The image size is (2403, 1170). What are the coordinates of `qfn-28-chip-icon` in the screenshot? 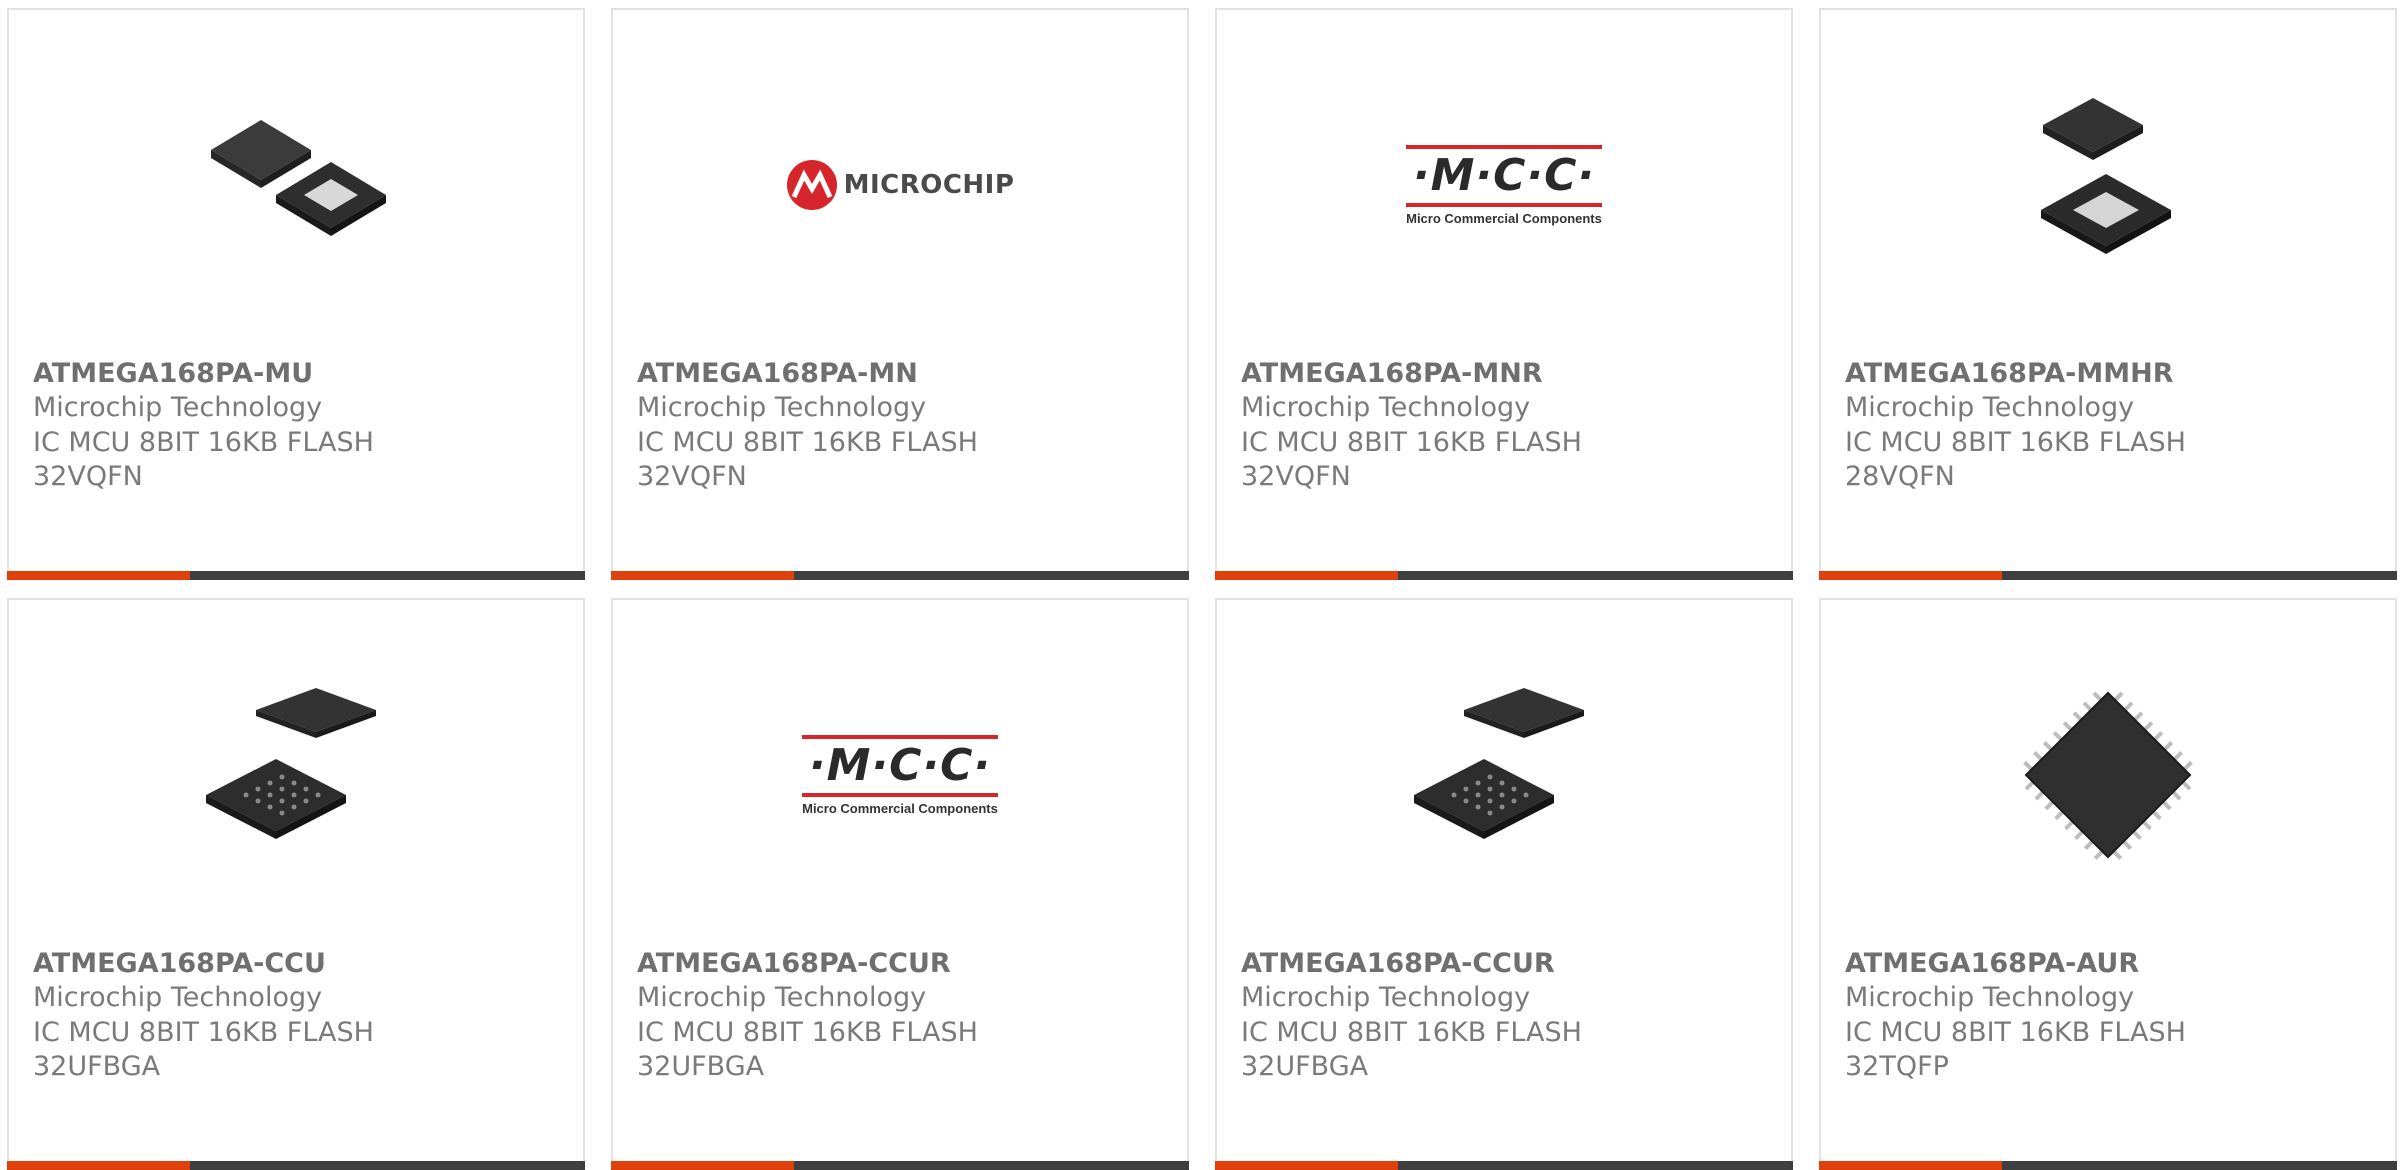 It's located at (2108, 185).